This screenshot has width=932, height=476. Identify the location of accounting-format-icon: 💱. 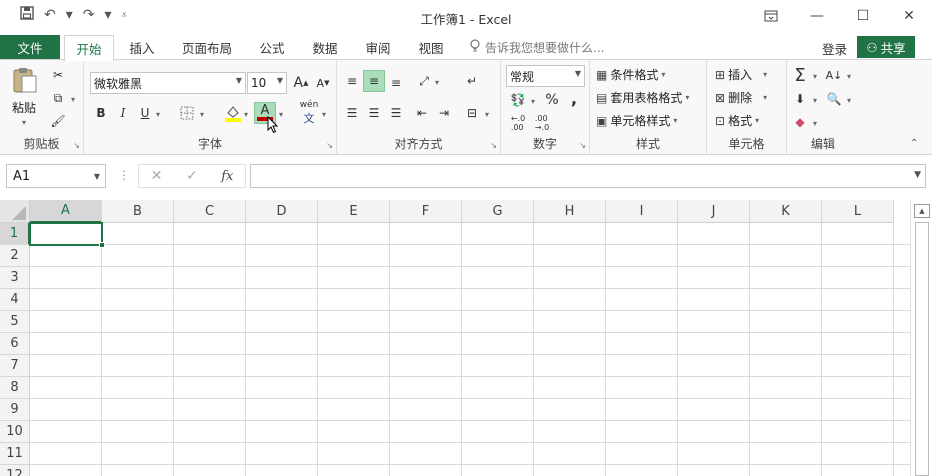
(518, 100).